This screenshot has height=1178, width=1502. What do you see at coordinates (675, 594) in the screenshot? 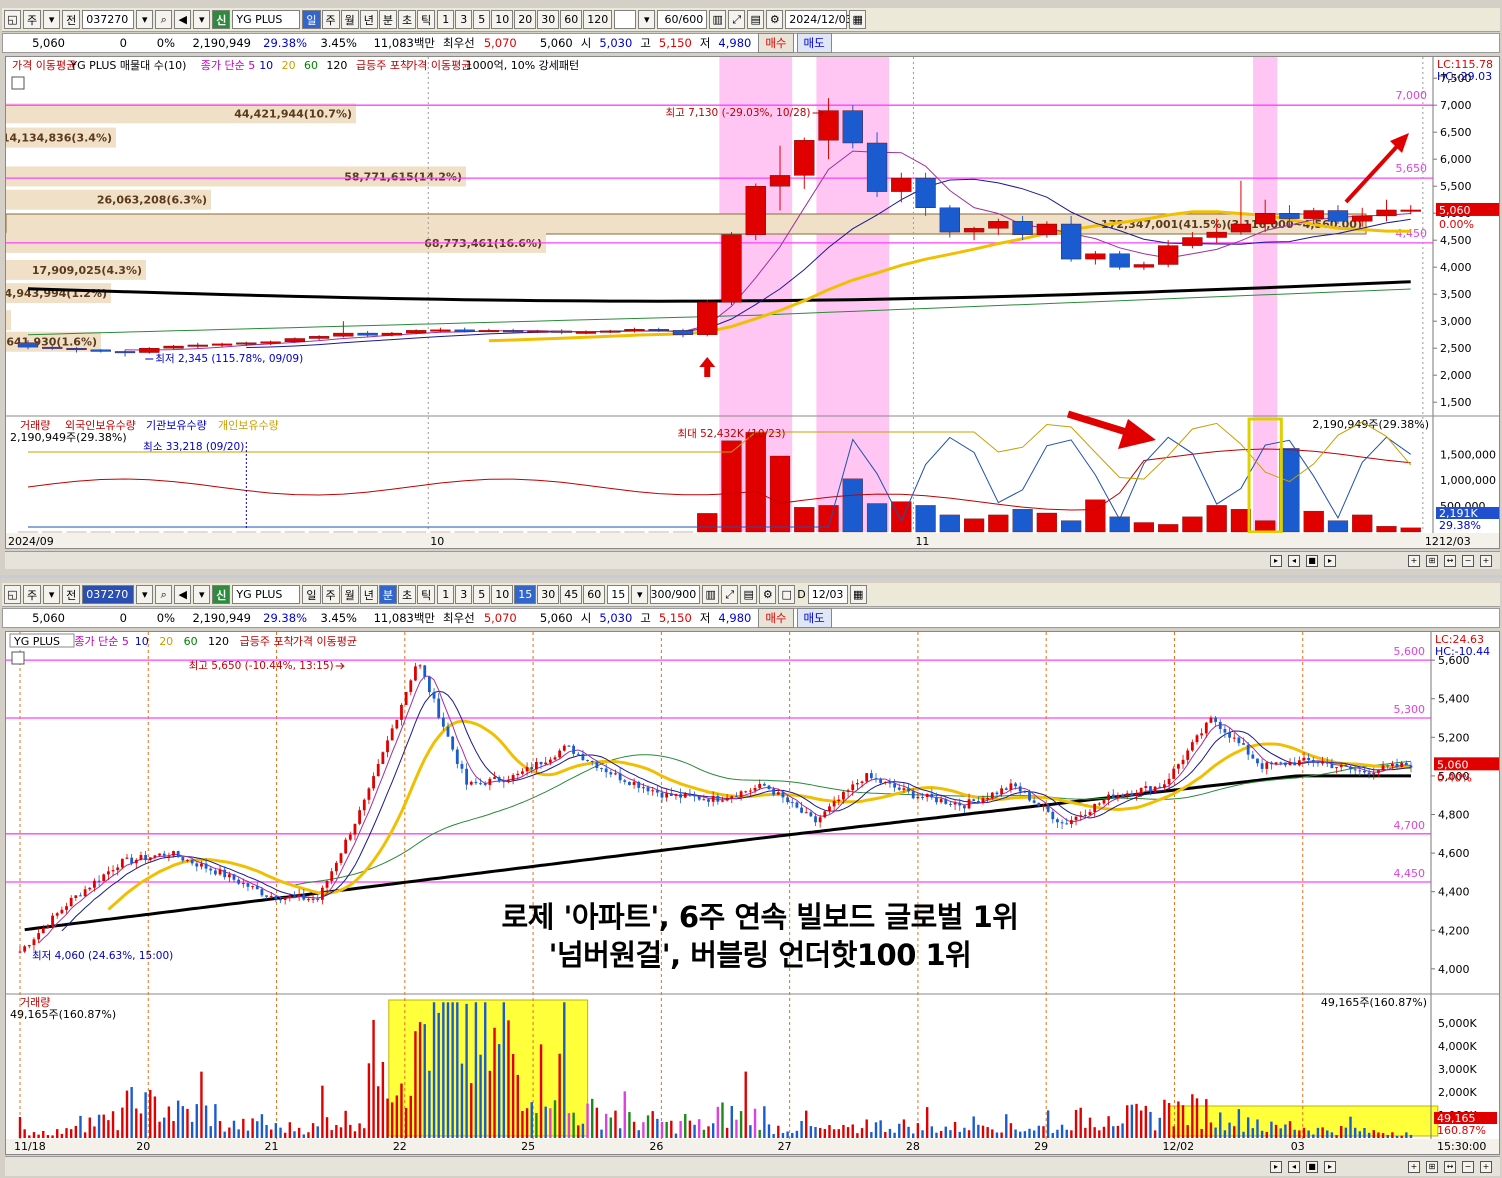
I see `count-input: 300/900` at bounding box center [675, 594].